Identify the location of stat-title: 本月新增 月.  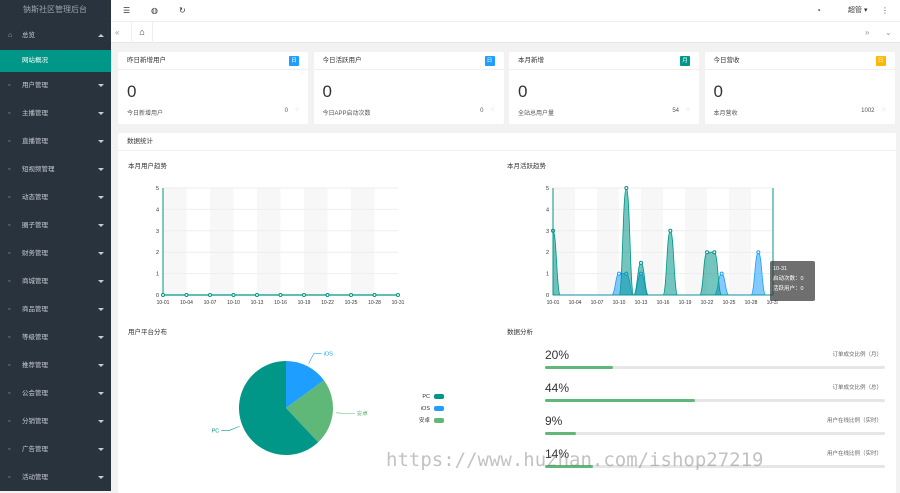
(604, 61).